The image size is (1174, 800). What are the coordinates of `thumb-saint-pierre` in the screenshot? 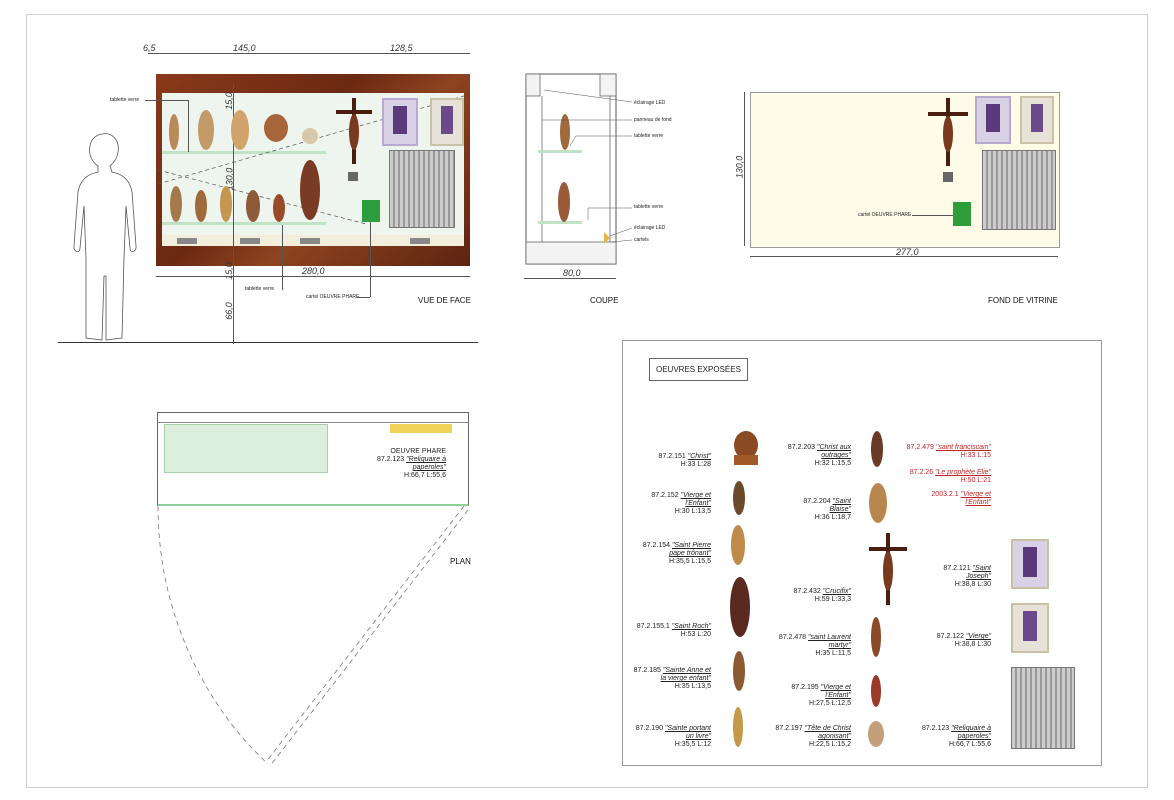 It's located at (738, 545).